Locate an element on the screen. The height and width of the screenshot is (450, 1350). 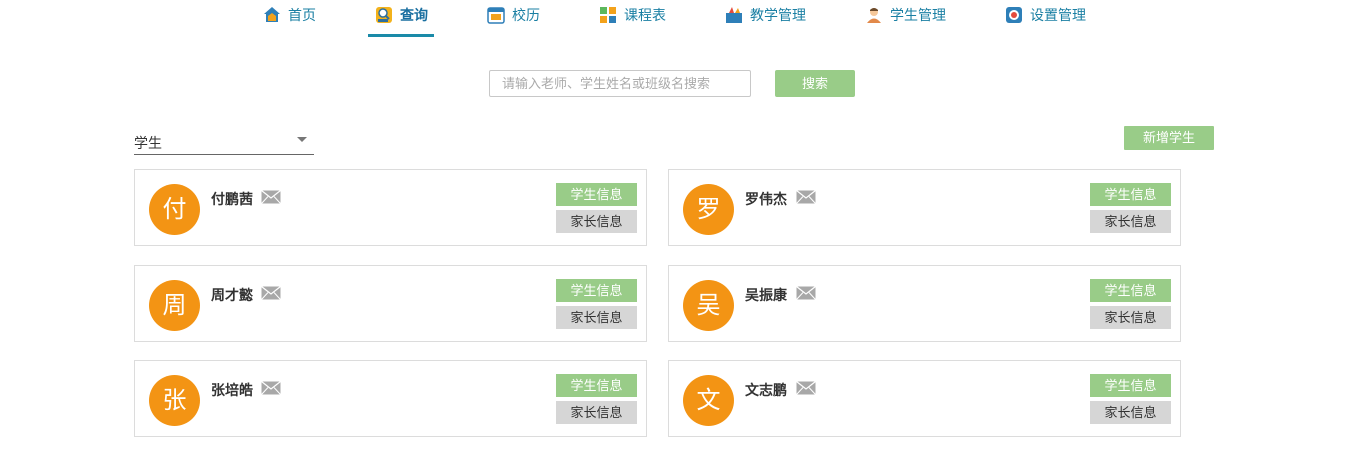
role-select: 学生 is located at coordinates (224, 141).